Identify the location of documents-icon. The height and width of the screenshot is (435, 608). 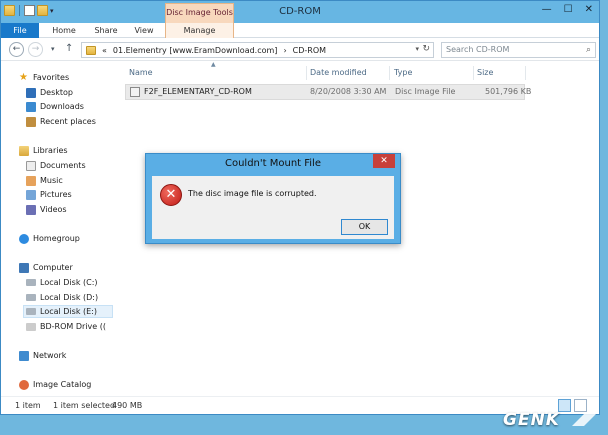
(31, 165).